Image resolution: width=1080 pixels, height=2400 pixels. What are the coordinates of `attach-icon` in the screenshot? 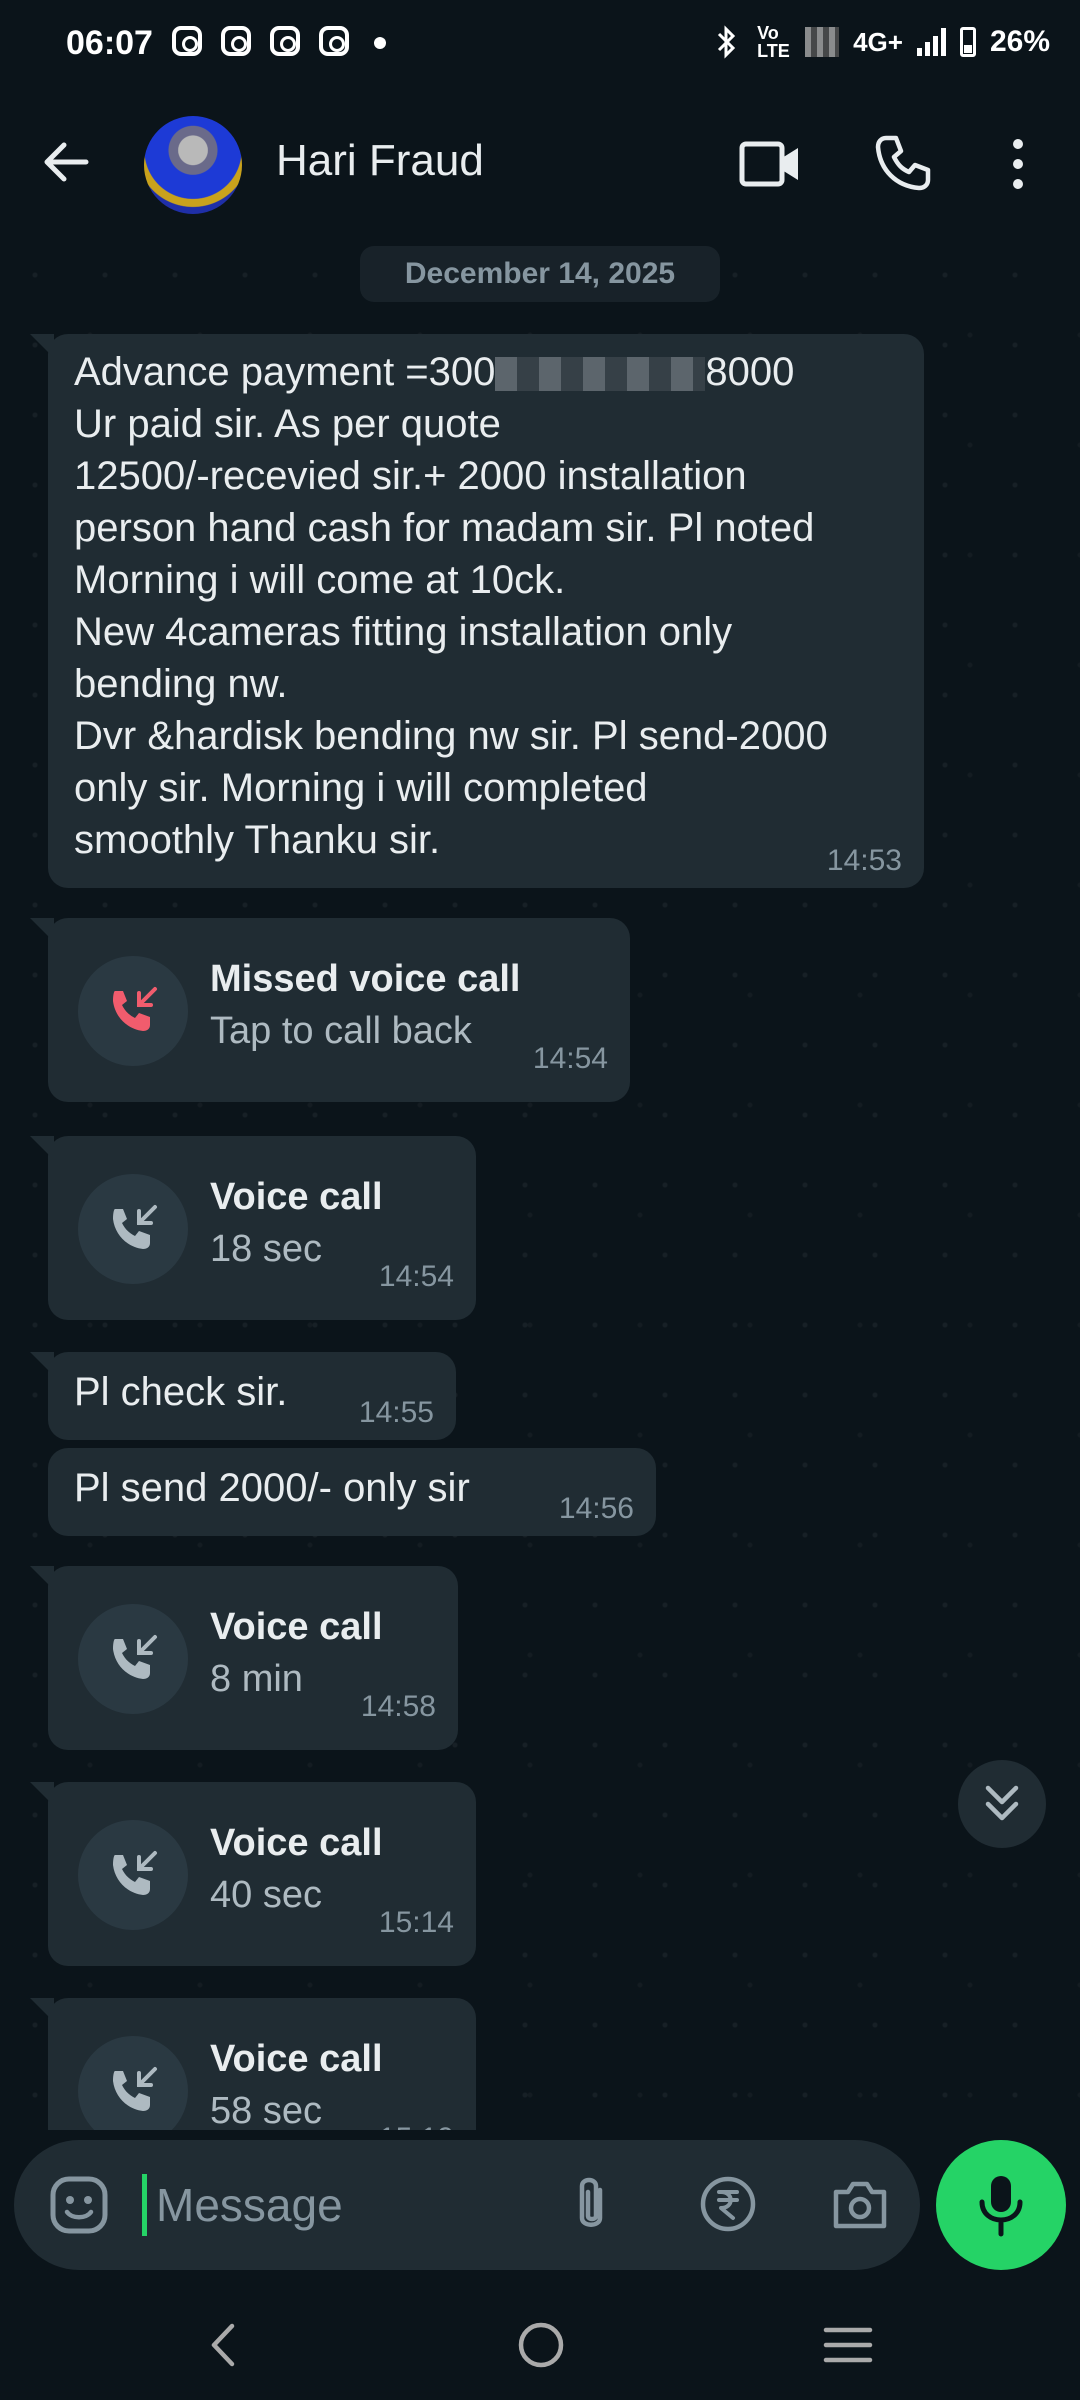 It's located at (591, 2205).